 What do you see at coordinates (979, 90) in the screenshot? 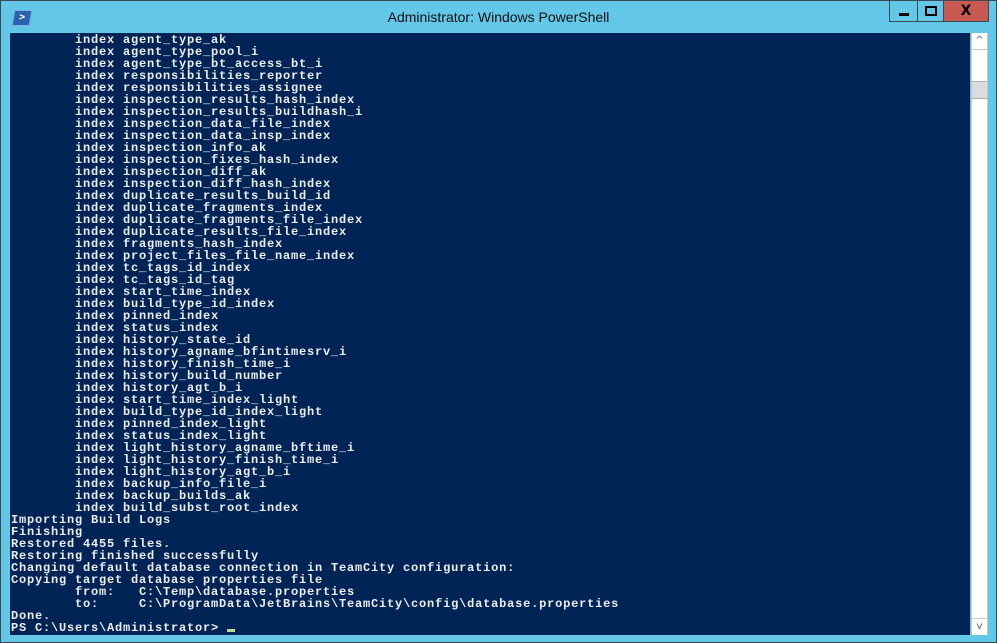
I see `scrollbar-thumb` at bounding box center [979, 90].